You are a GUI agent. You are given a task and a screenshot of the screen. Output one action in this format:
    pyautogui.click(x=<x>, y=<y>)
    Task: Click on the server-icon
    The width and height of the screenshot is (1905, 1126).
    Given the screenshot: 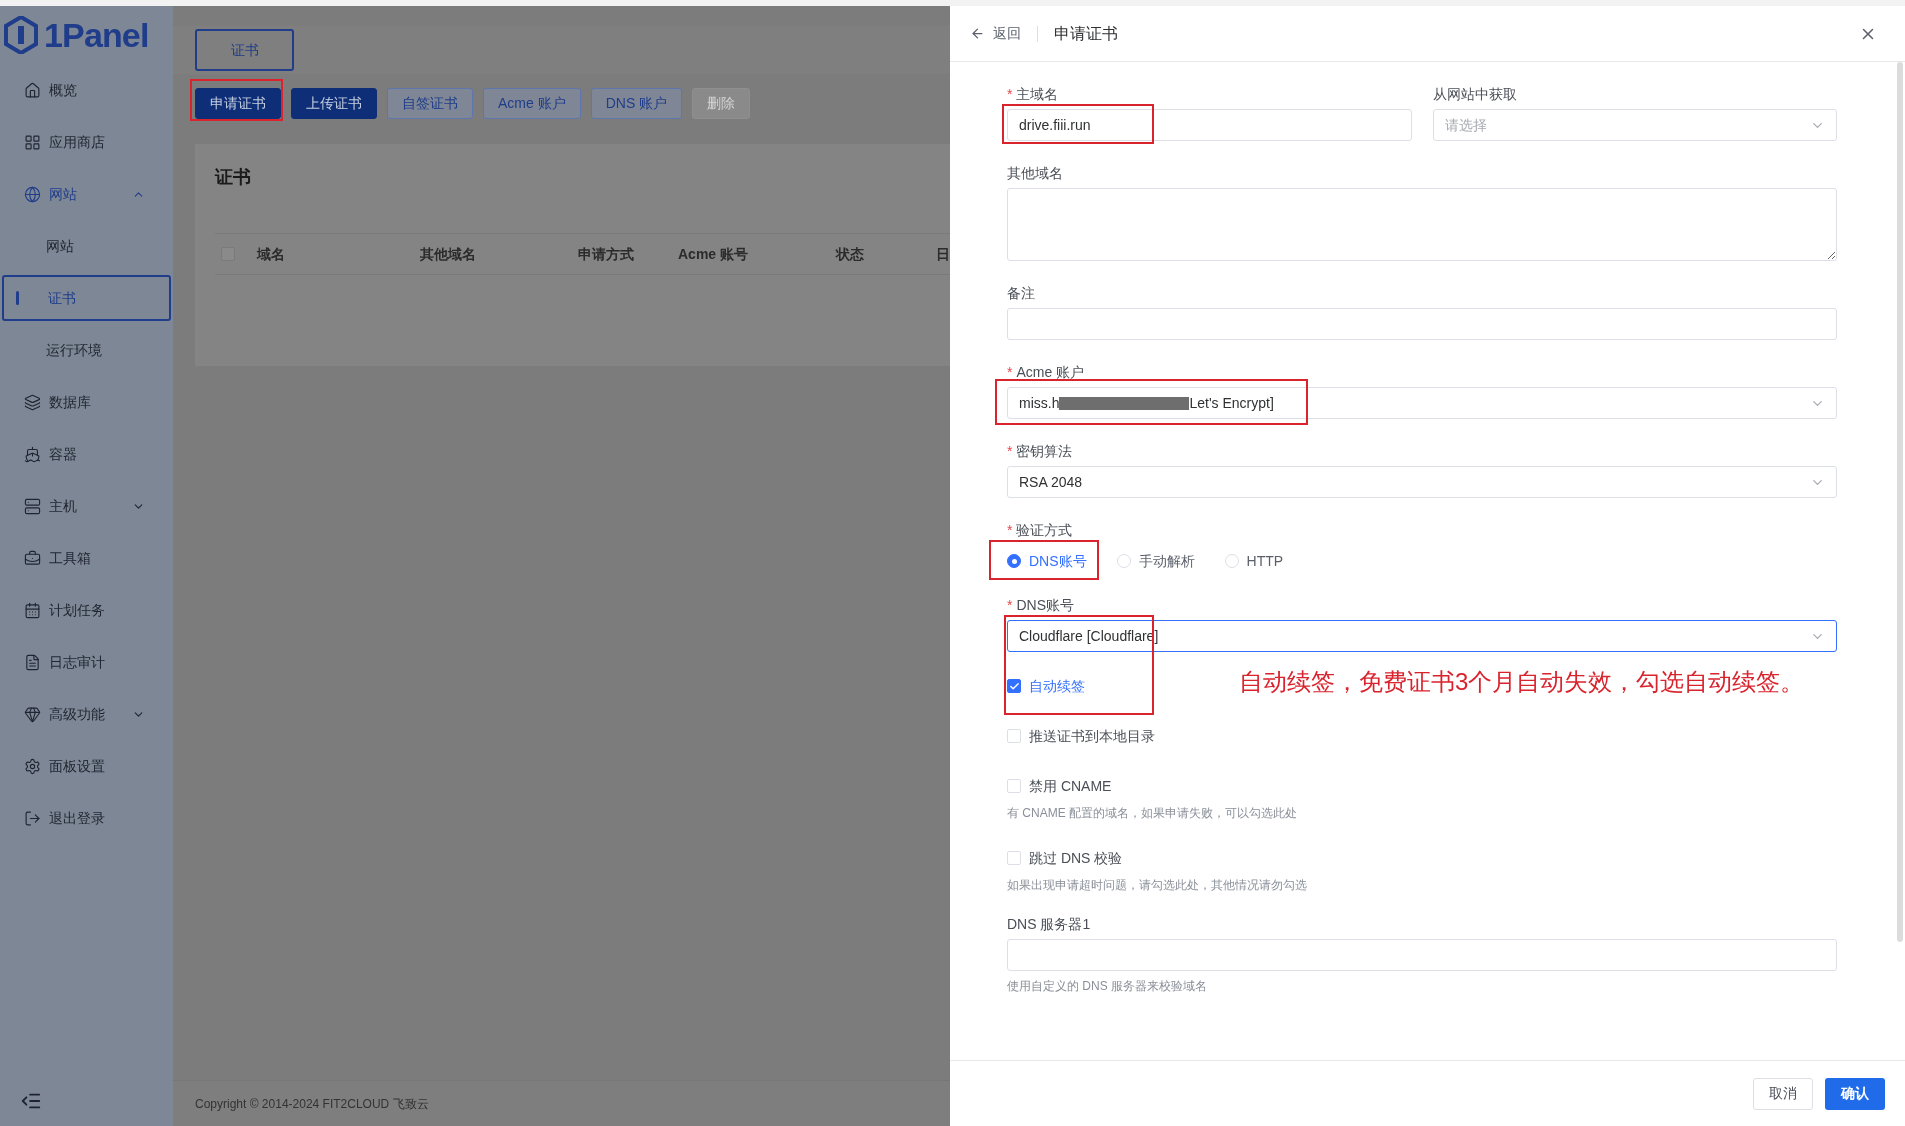 What is the action you would take?
    pyautogui.click(x=32, y=506)
    